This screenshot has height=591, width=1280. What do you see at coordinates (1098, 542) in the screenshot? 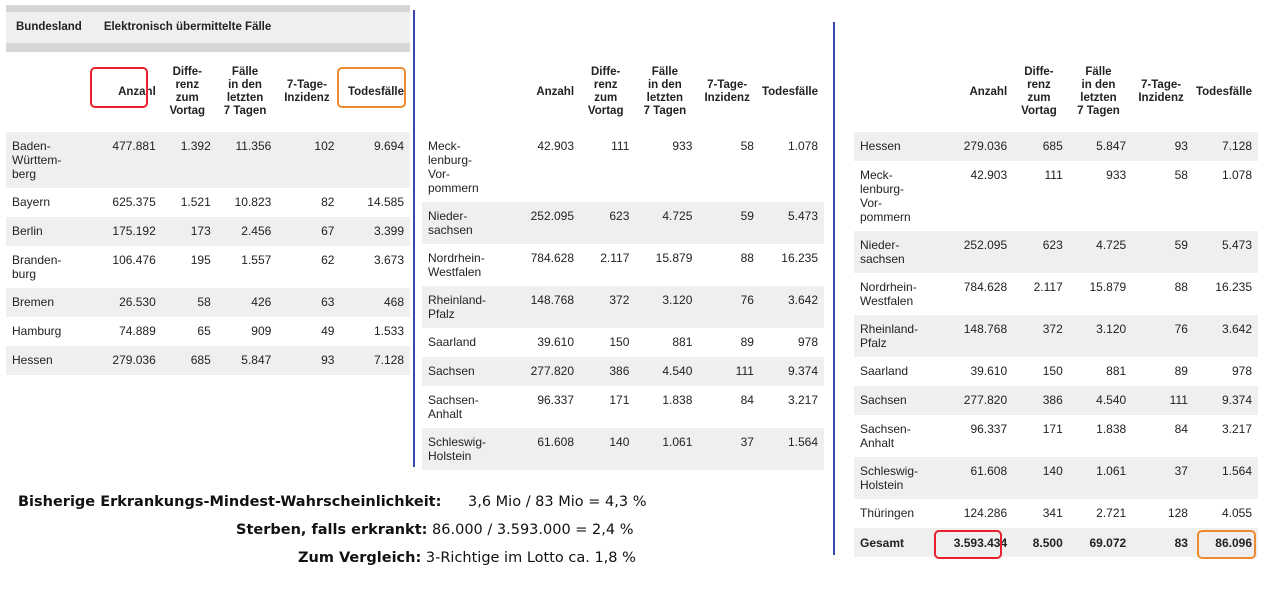
I see `cell-faelle7: 69.072` at bounding box center [1098, 542].